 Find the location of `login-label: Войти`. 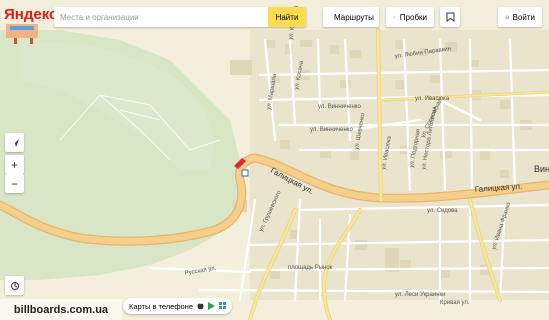

login-label: Войти is located at coordinates (523, 17).